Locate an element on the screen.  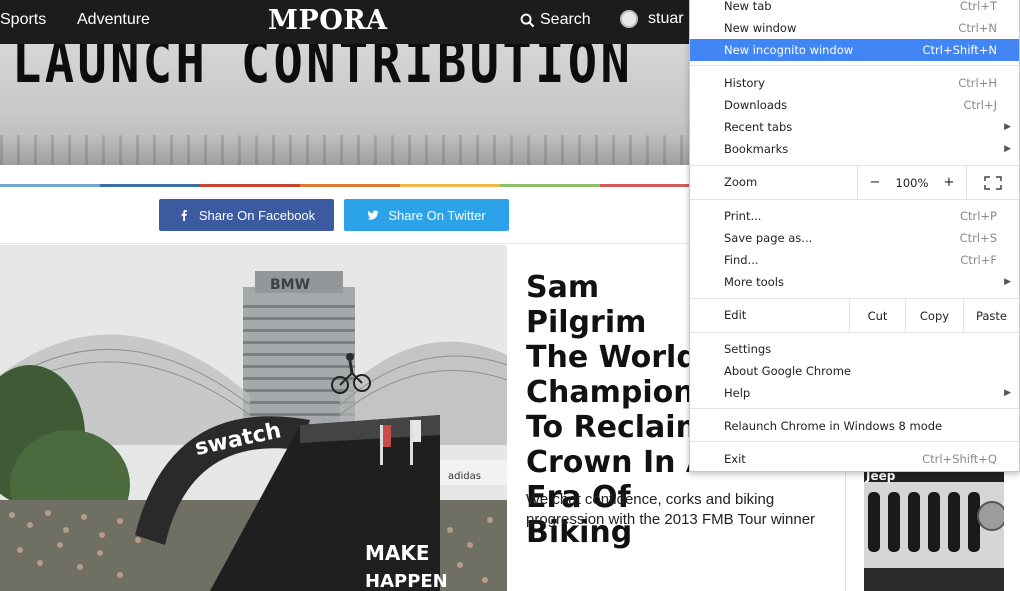
menu-item-help: Help ▶ is located at coordinates (854, 393).